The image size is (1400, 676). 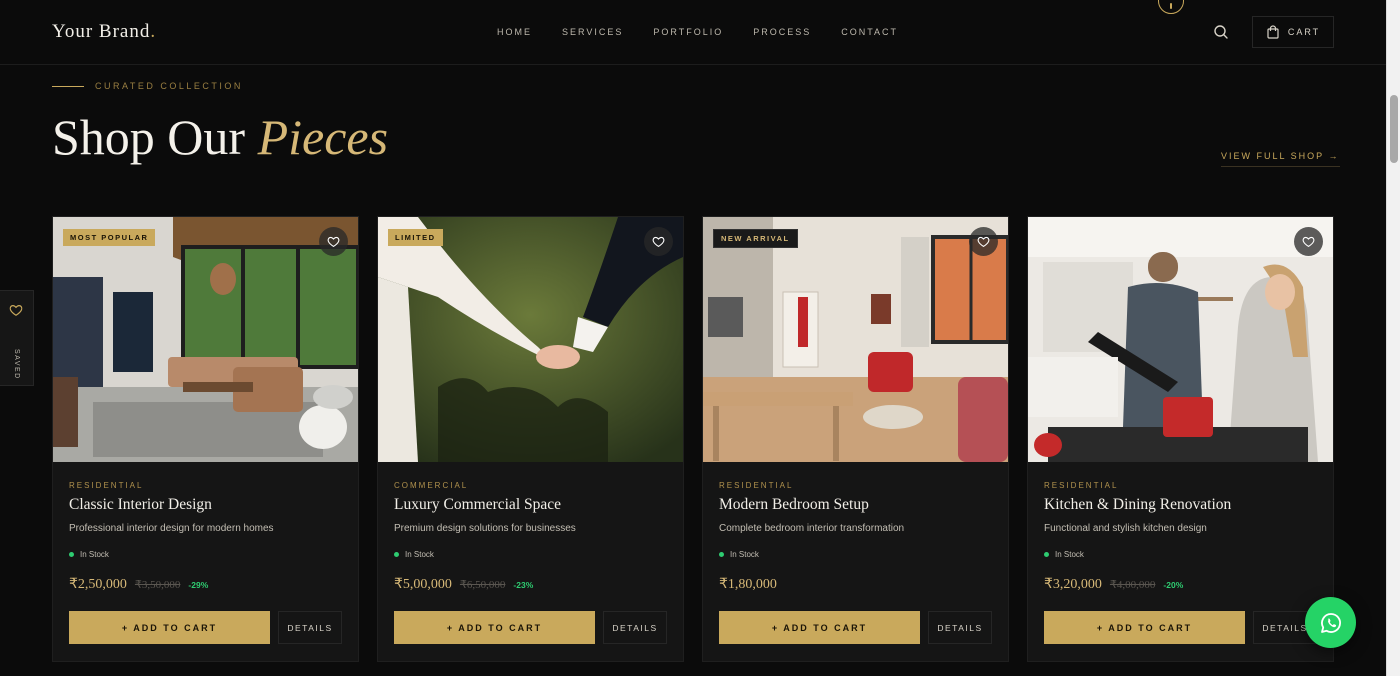 I want to click on section-title: Shop Our Pieces, so click(x=220, y=137).